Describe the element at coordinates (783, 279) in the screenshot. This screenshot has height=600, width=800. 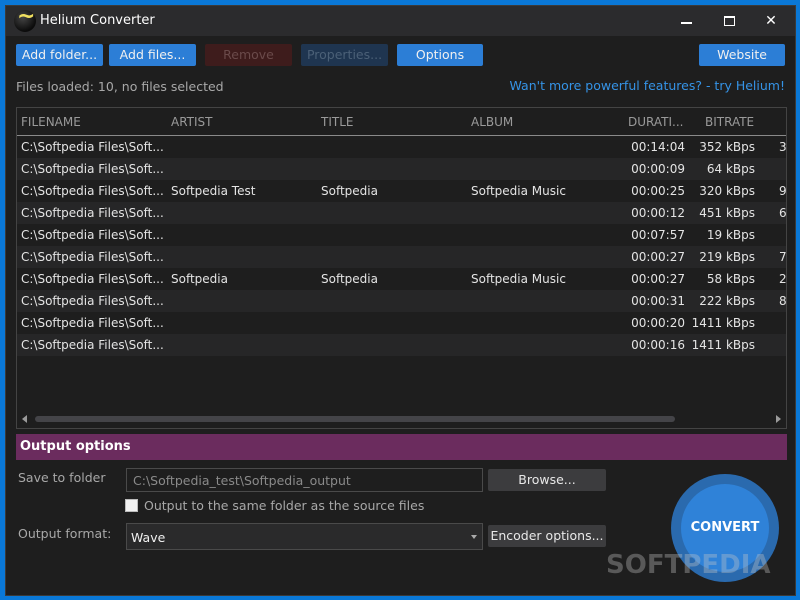
I see `cell-extra: 2` at that location.